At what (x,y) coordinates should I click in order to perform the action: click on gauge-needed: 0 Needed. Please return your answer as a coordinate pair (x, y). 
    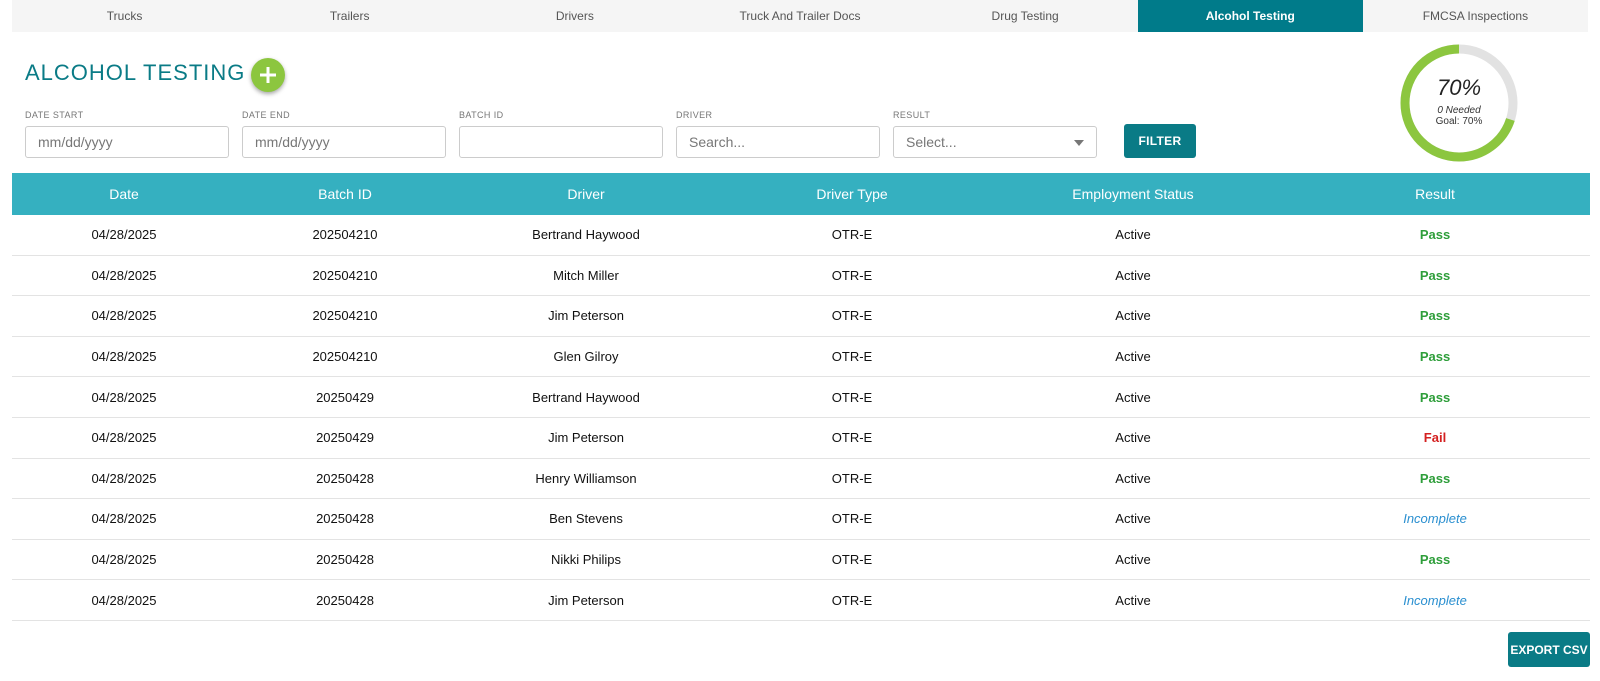
    Looking at the image, I should click on (1459, 110).